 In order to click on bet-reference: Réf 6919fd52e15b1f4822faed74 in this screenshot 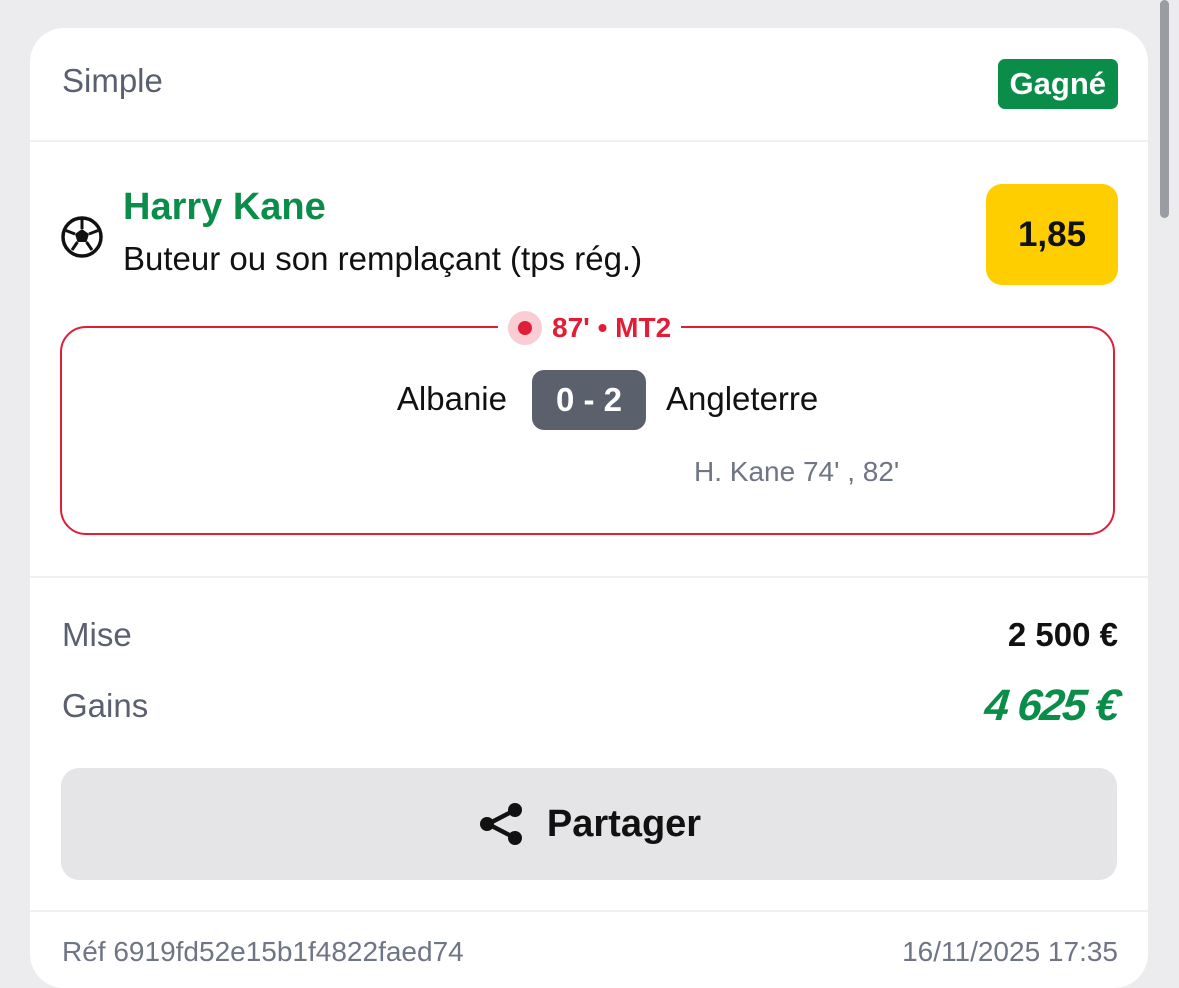, I will do `click(263, 951)`.